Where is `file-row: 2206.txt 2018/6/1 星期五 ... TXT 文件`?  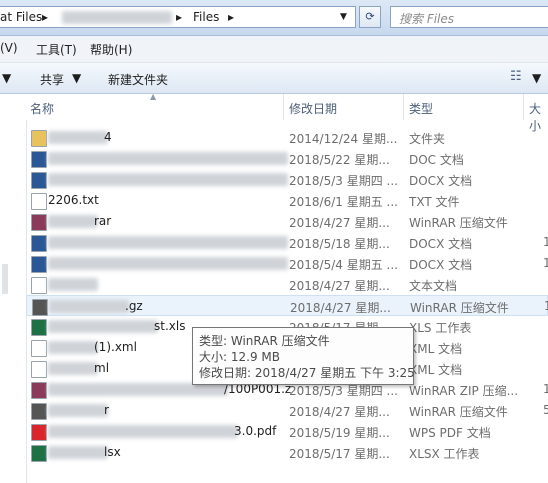
file-row: 2206.txt 2018/6/1 星期五 ... TXT 文件 is located at coordinates (287, 200).